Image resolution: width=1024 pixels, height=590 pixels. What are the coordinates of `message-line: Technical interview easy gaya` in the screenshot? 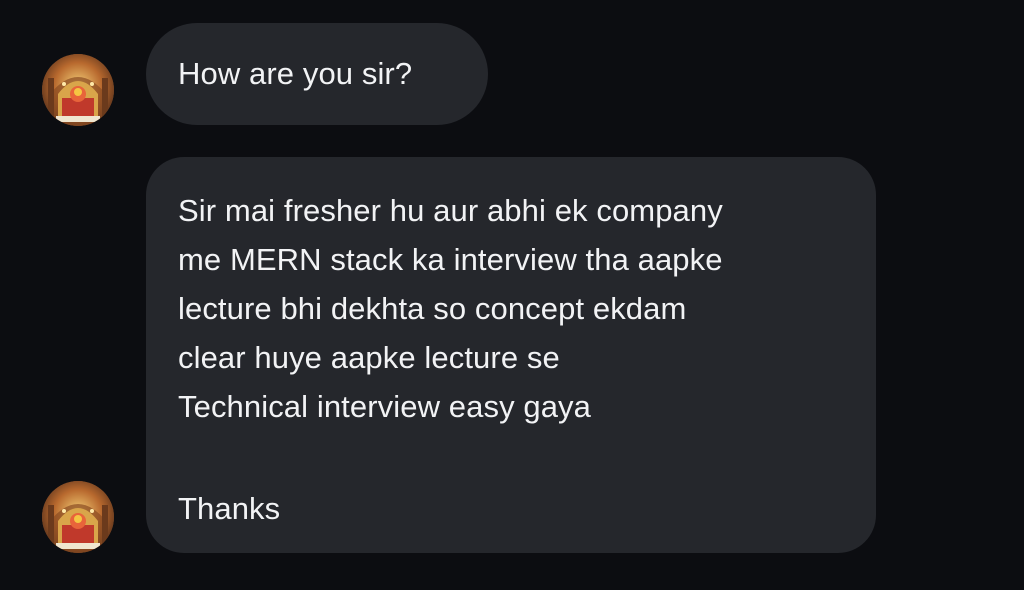 It's located at (384, 406).